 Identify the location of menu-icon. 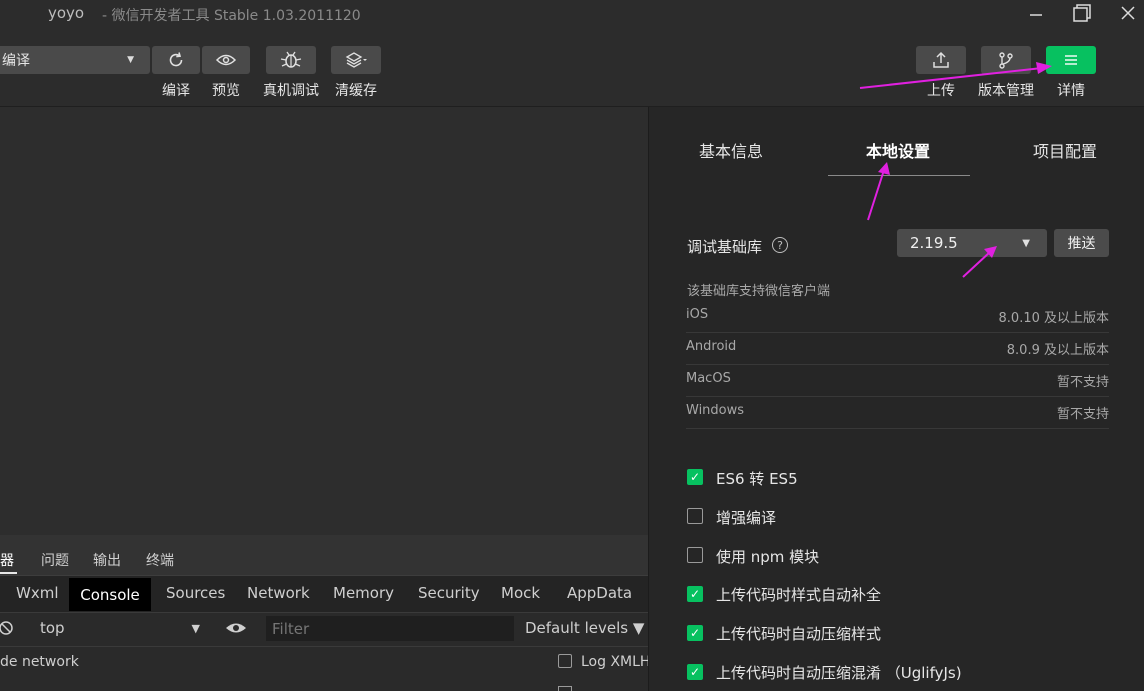
(1071, 60).